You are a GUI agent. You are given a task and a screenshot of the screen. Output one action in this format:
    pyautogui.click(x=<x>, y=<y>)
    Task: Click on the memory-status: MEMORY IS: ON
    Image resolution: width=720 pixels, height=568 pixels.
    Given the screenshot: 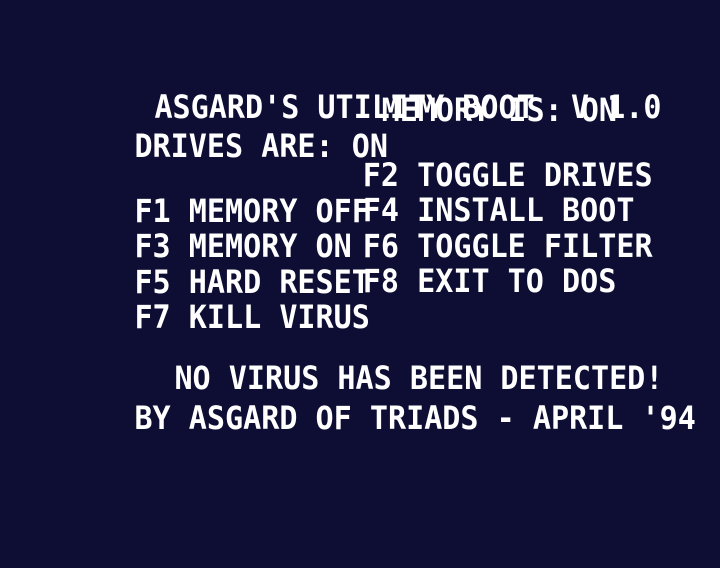 What is the action you would take?
    pyautogui.click(x=499, y=110)
    